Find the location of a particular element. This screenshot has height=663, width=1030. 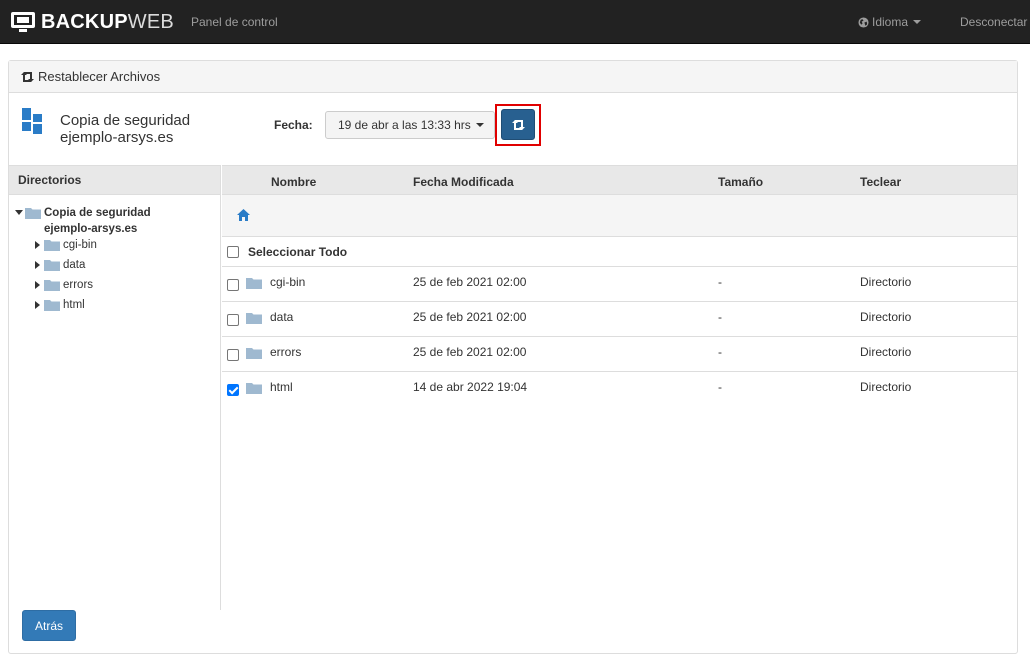

tree-root-label: Copia de seguridad ejemplo-arsys.es is located at coordinates (97, 221).